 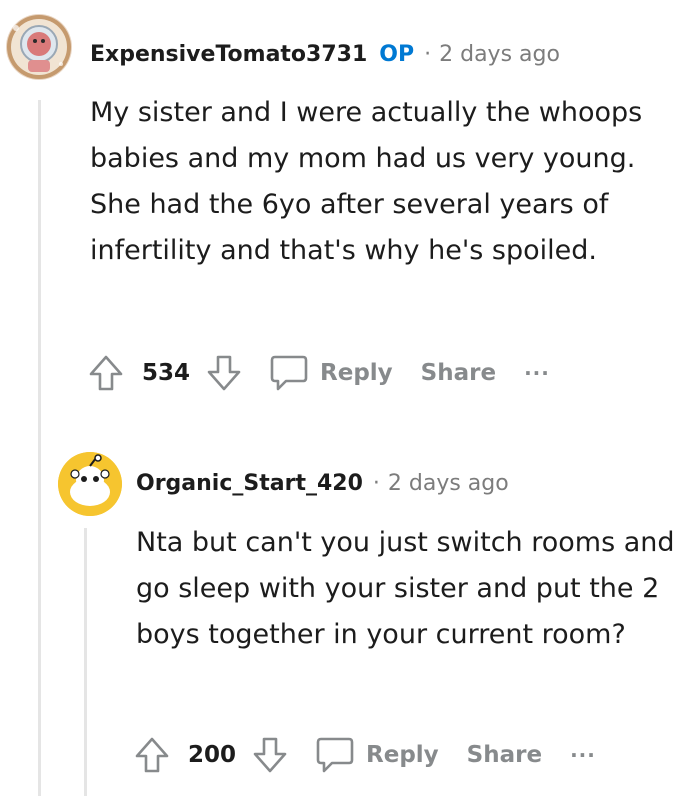 What do you see at coordinates (363, 755) in the screenshot?
I see `comment-actions: 200 Reply Share ···` at bounding box center [363, 755].